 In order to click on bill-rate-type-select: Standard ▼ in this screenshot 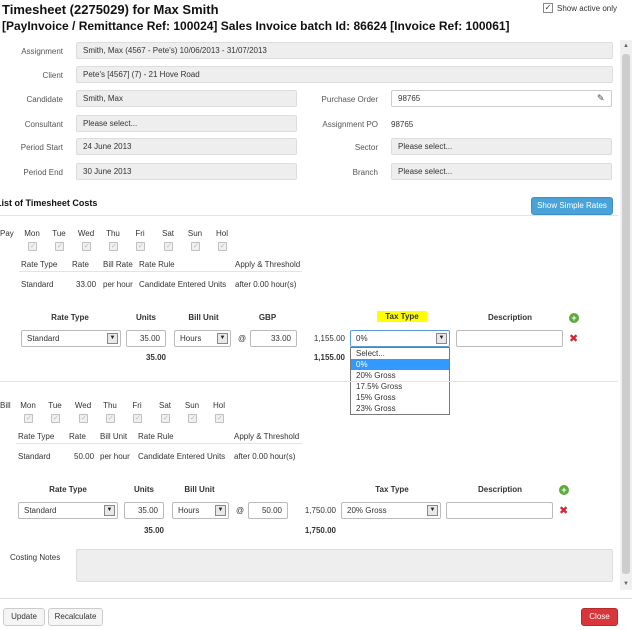, I will do `click(68, 510)`.